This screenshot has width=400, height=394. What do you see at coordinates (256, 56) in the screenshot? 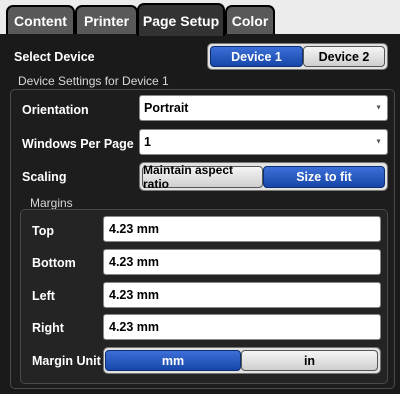
I see `device-1-button: Device 1` at bounding box center [256, 56].